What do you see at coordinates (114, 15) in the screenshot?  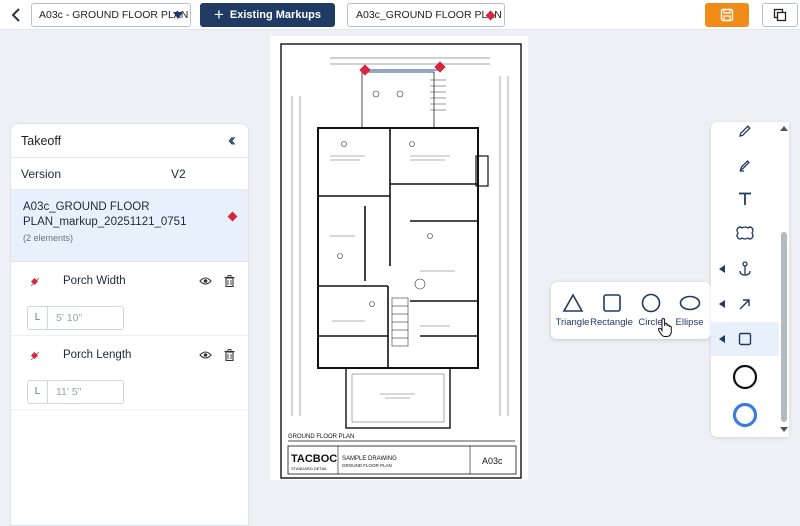 I see `document-select-value: A03c - GROUND FLOOR PLAN` at bounding box center [114, 15].